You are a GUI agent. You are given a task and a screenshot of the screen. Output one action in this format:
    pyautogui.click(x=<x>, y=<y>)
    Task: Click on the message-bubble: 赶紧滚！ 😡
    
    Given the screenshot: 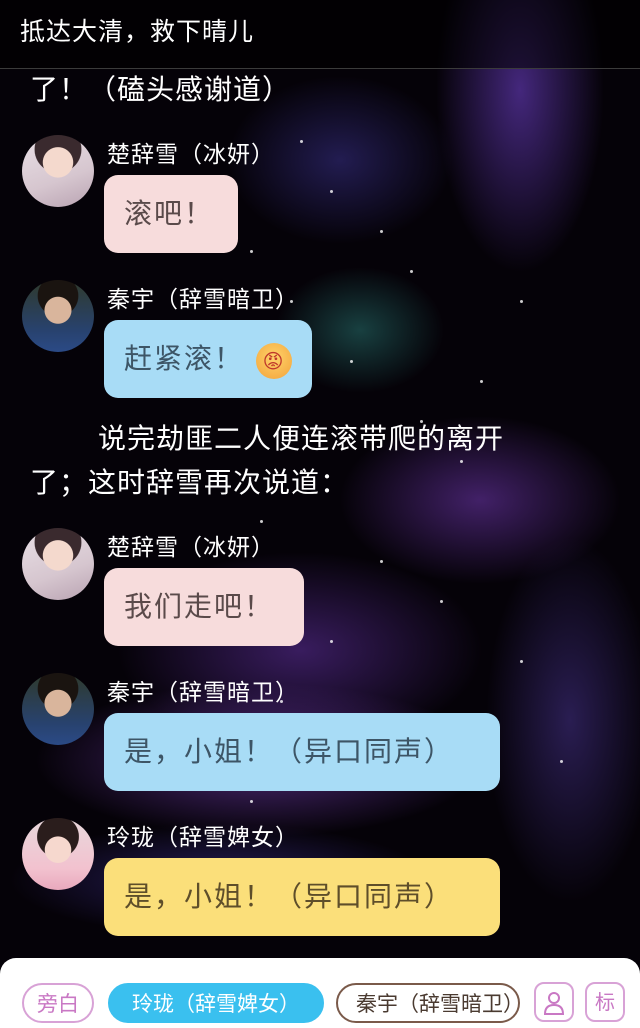 What is the action you would take?
    pyautogui.click(x=208, y=359)
    